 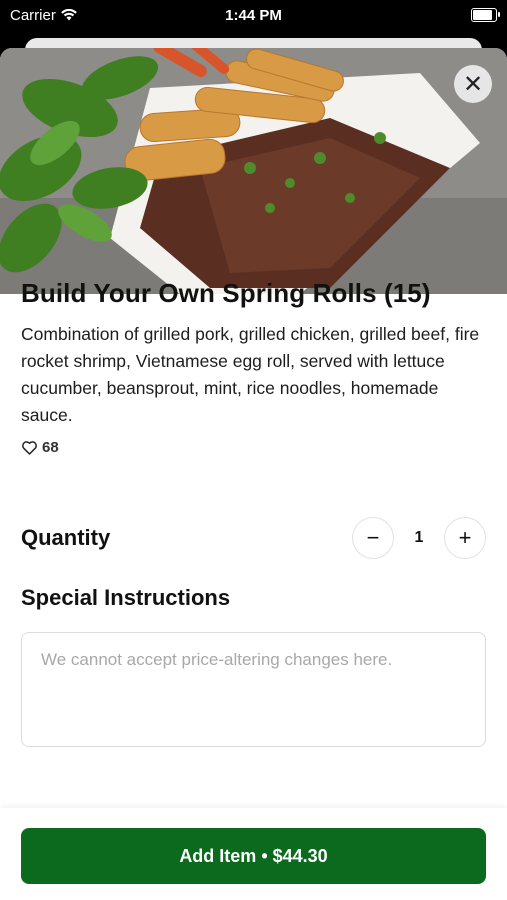 I want to click on heart-icon, so click(x=29, y=448).